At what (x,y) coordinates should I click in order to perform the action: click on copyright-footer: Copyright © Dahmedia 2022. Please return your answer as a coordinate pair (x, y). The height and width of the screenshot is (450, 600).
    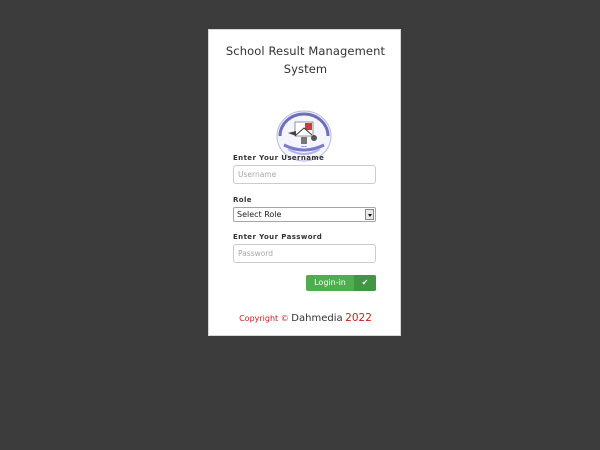
    Looking at the image, I should click on (305, 318).